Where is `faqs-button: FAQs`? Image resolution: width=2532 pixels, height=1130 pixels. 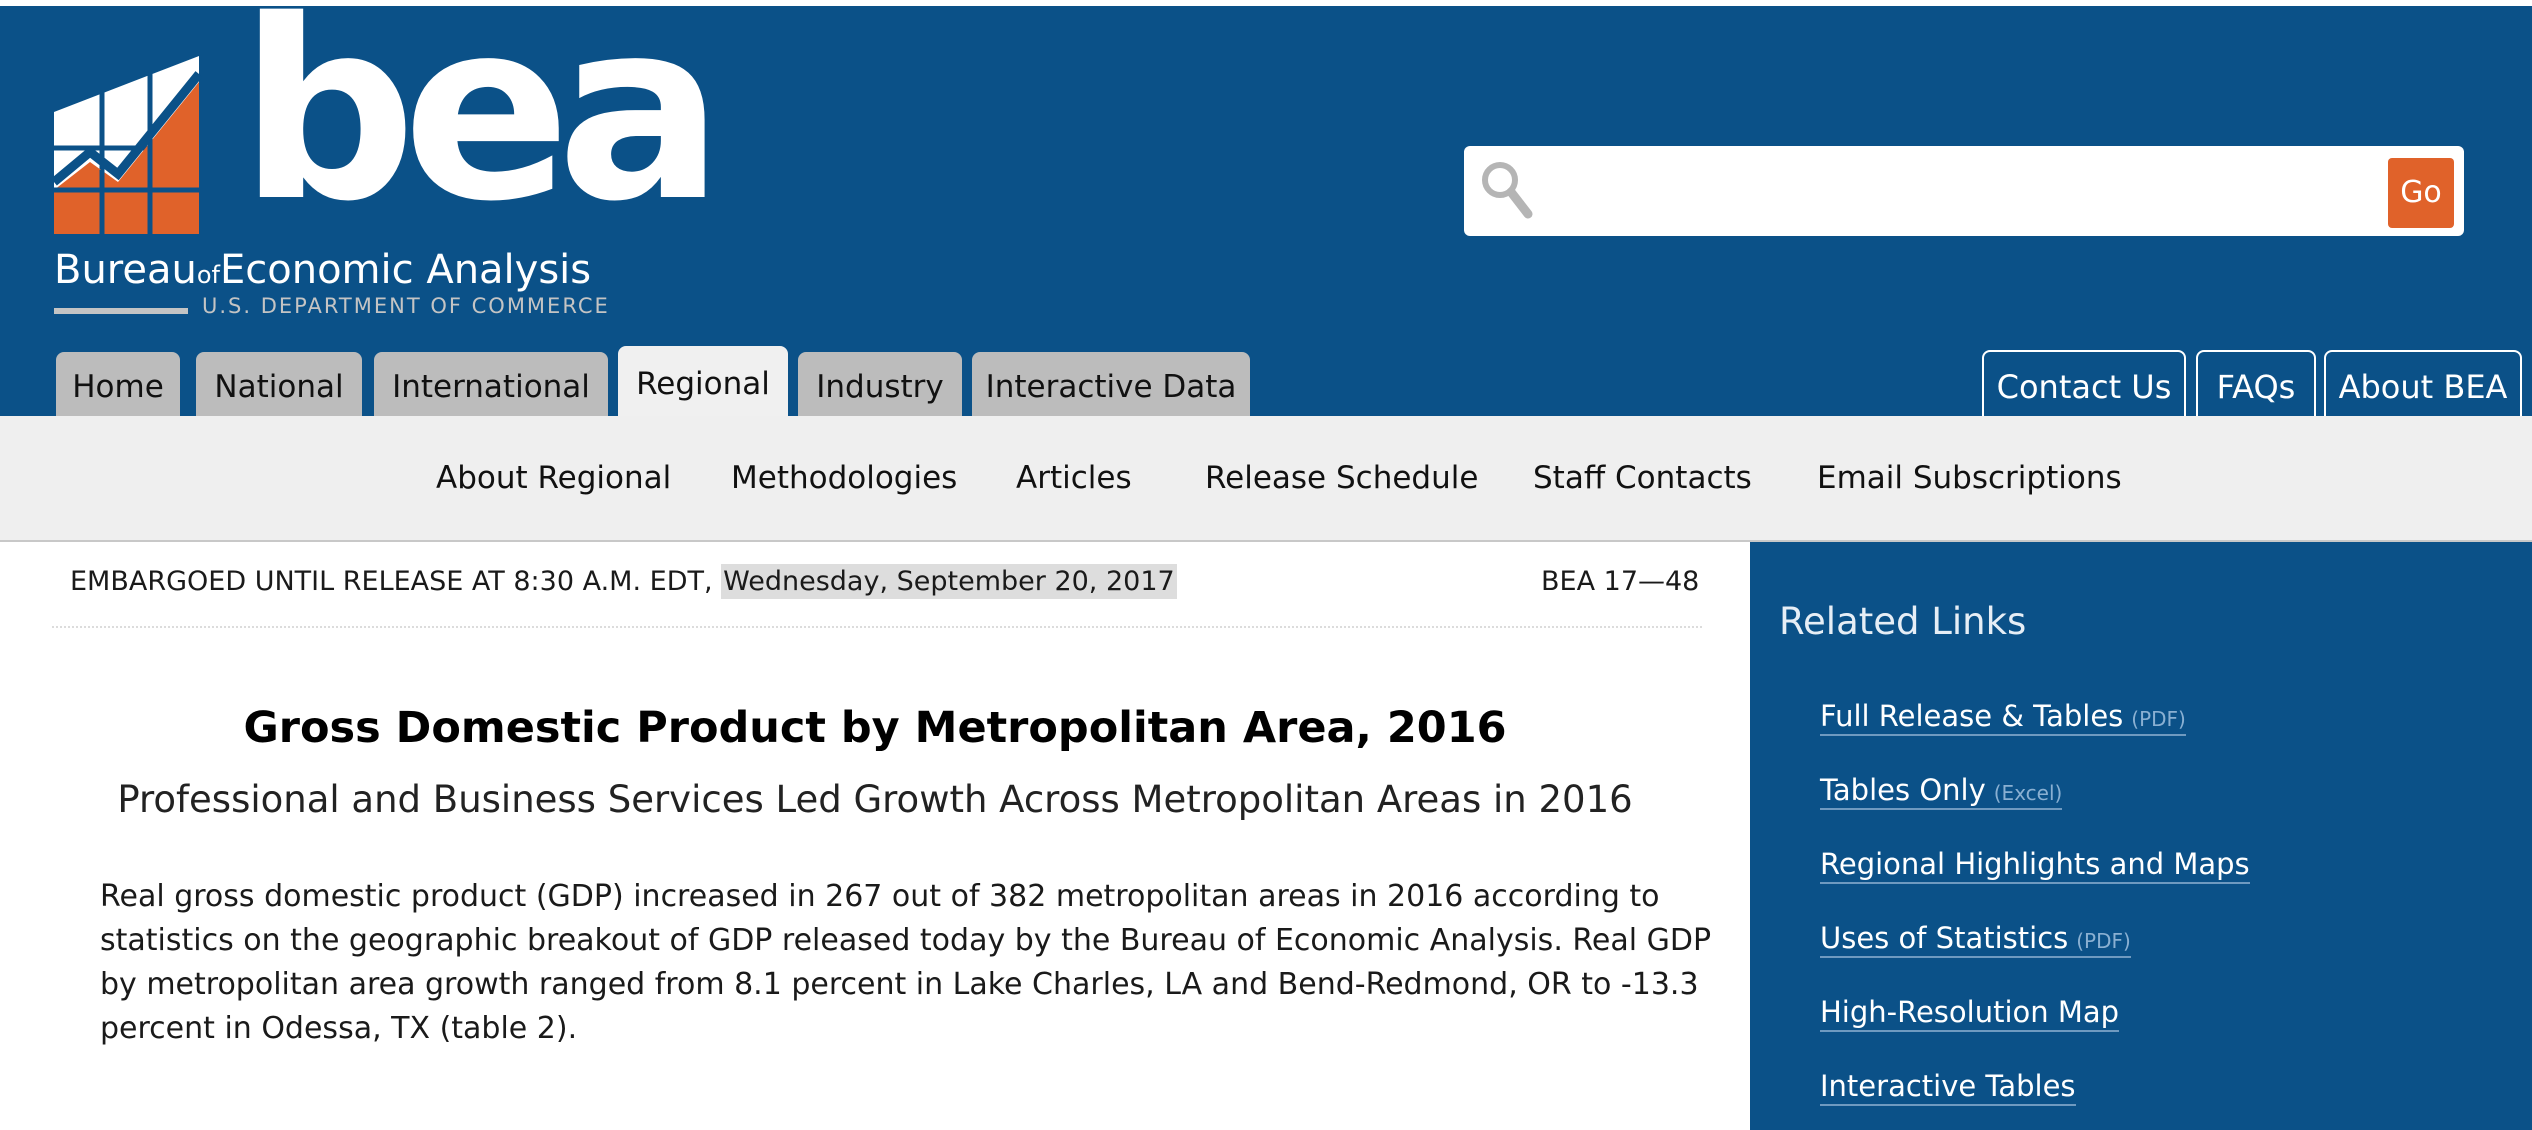
faqs-button: FAQs is located at coordinates (2256, 386).